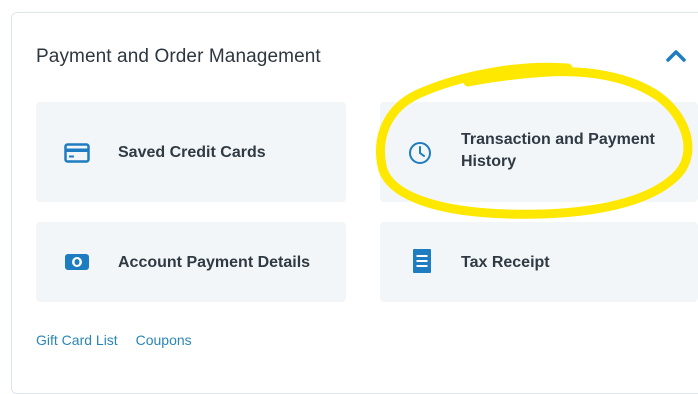  Describe the element at coordinates (558, 150) in the screenshot. I see `card-label: Transaction and Payment History` at that location.